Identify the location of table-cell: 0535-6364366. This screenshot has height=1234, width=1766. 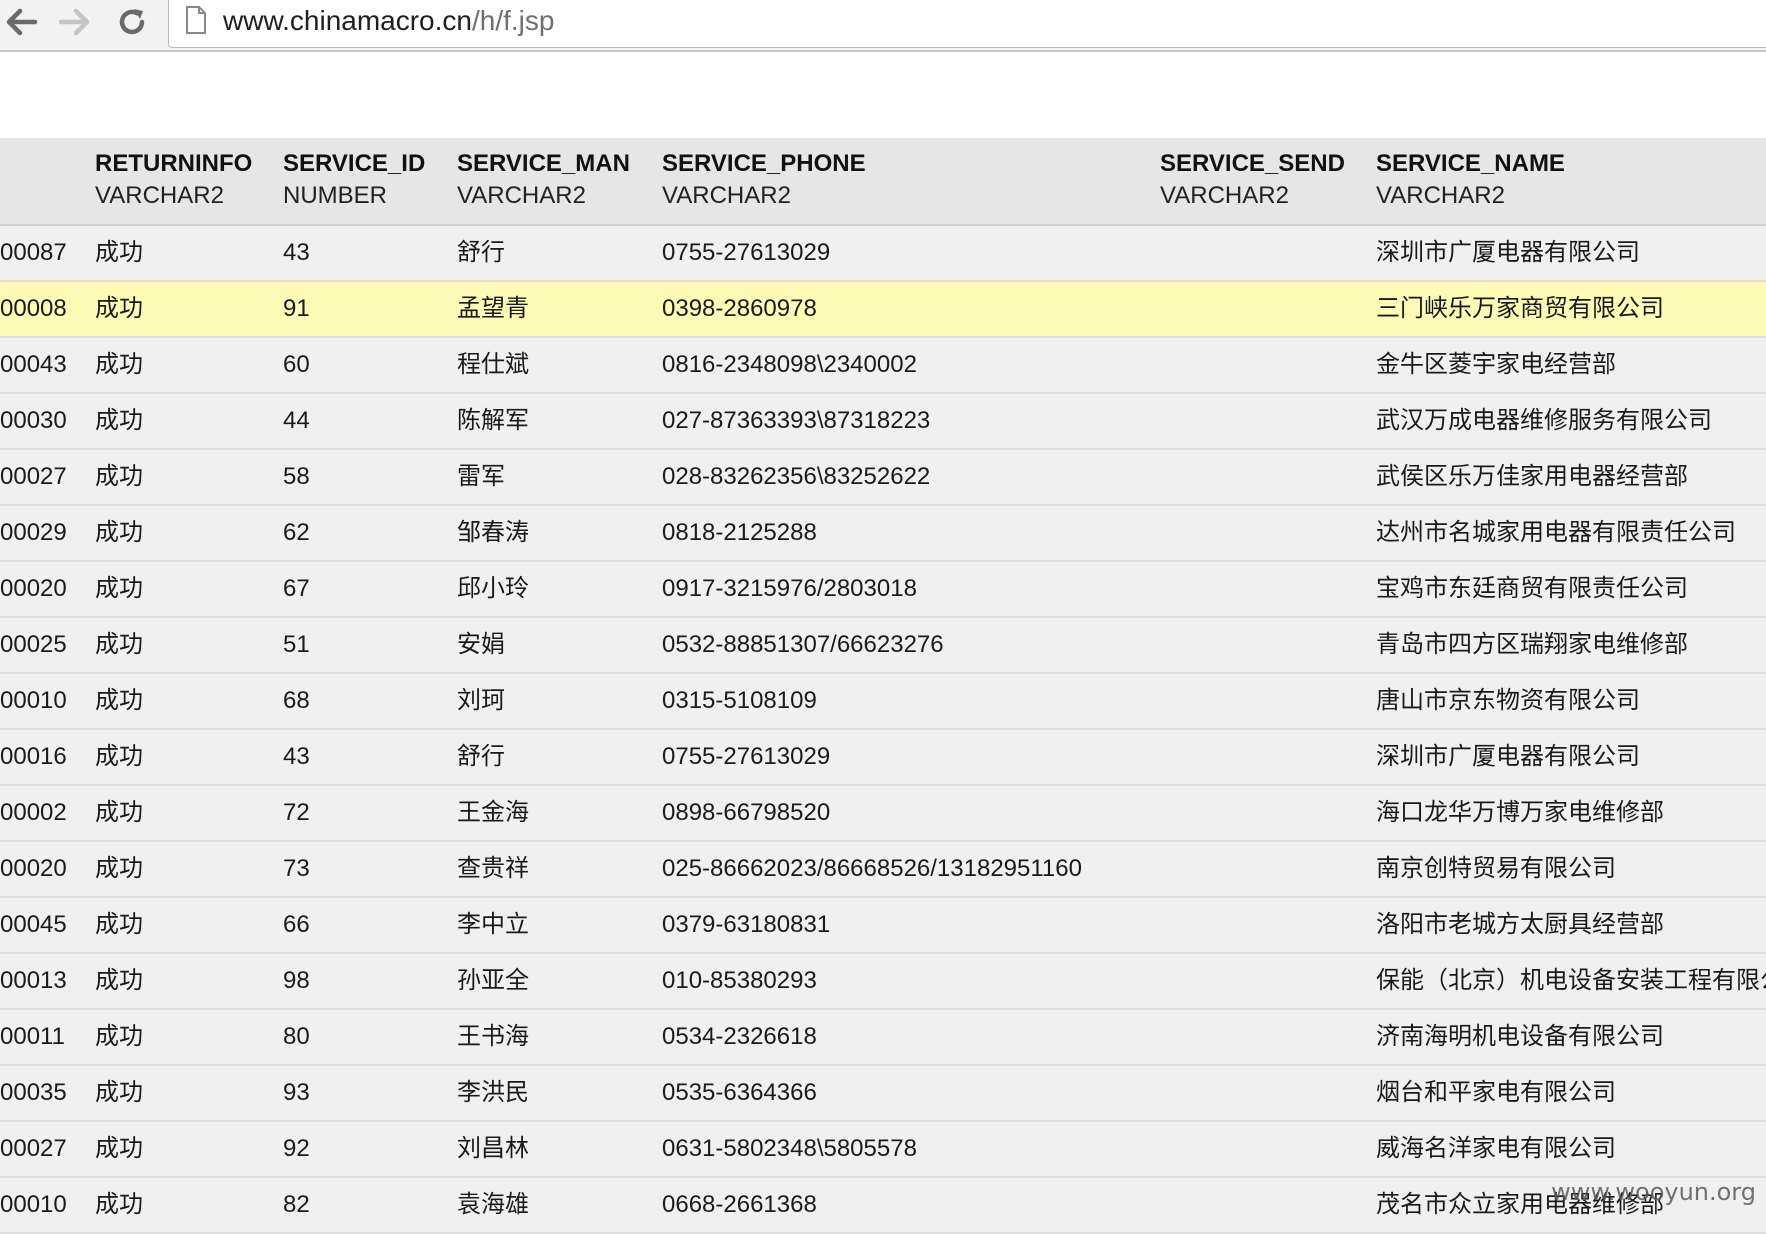
(739, 1092).